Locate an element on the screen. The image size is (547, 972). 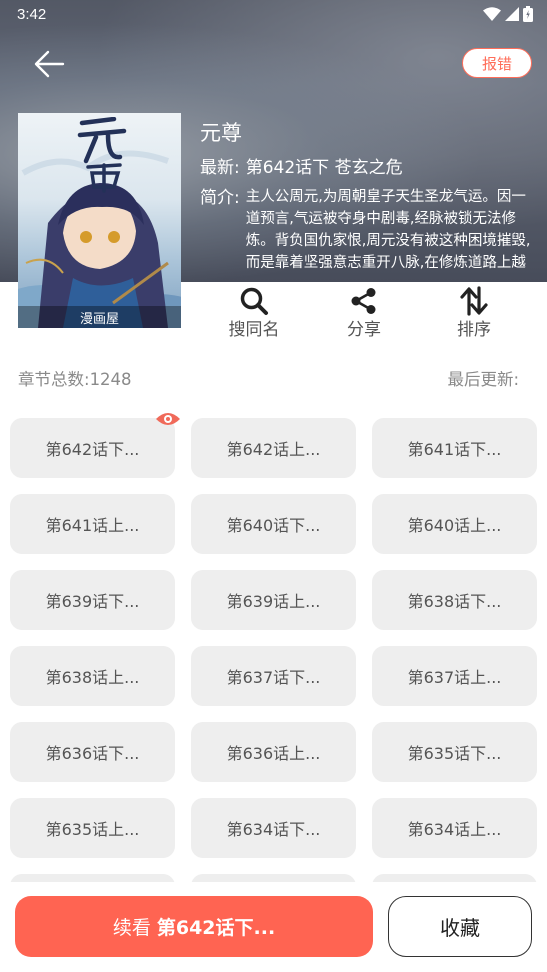
wifi-icon is located at coordinates (492, 14).